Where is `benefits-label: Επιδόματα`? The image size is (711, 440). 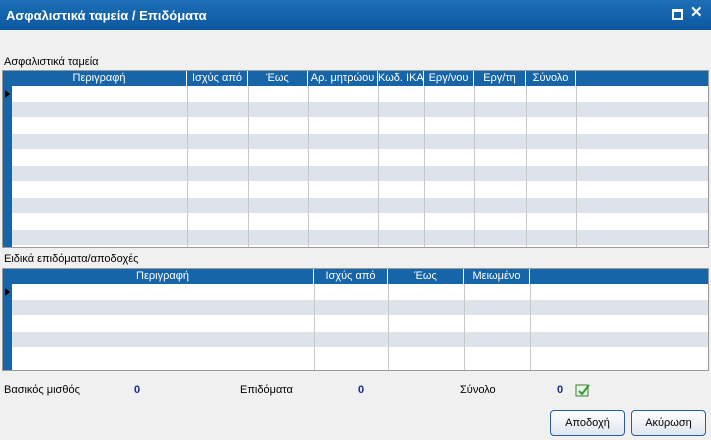
benefits-label: Επιδόματα is located at coordinates (266, 390).